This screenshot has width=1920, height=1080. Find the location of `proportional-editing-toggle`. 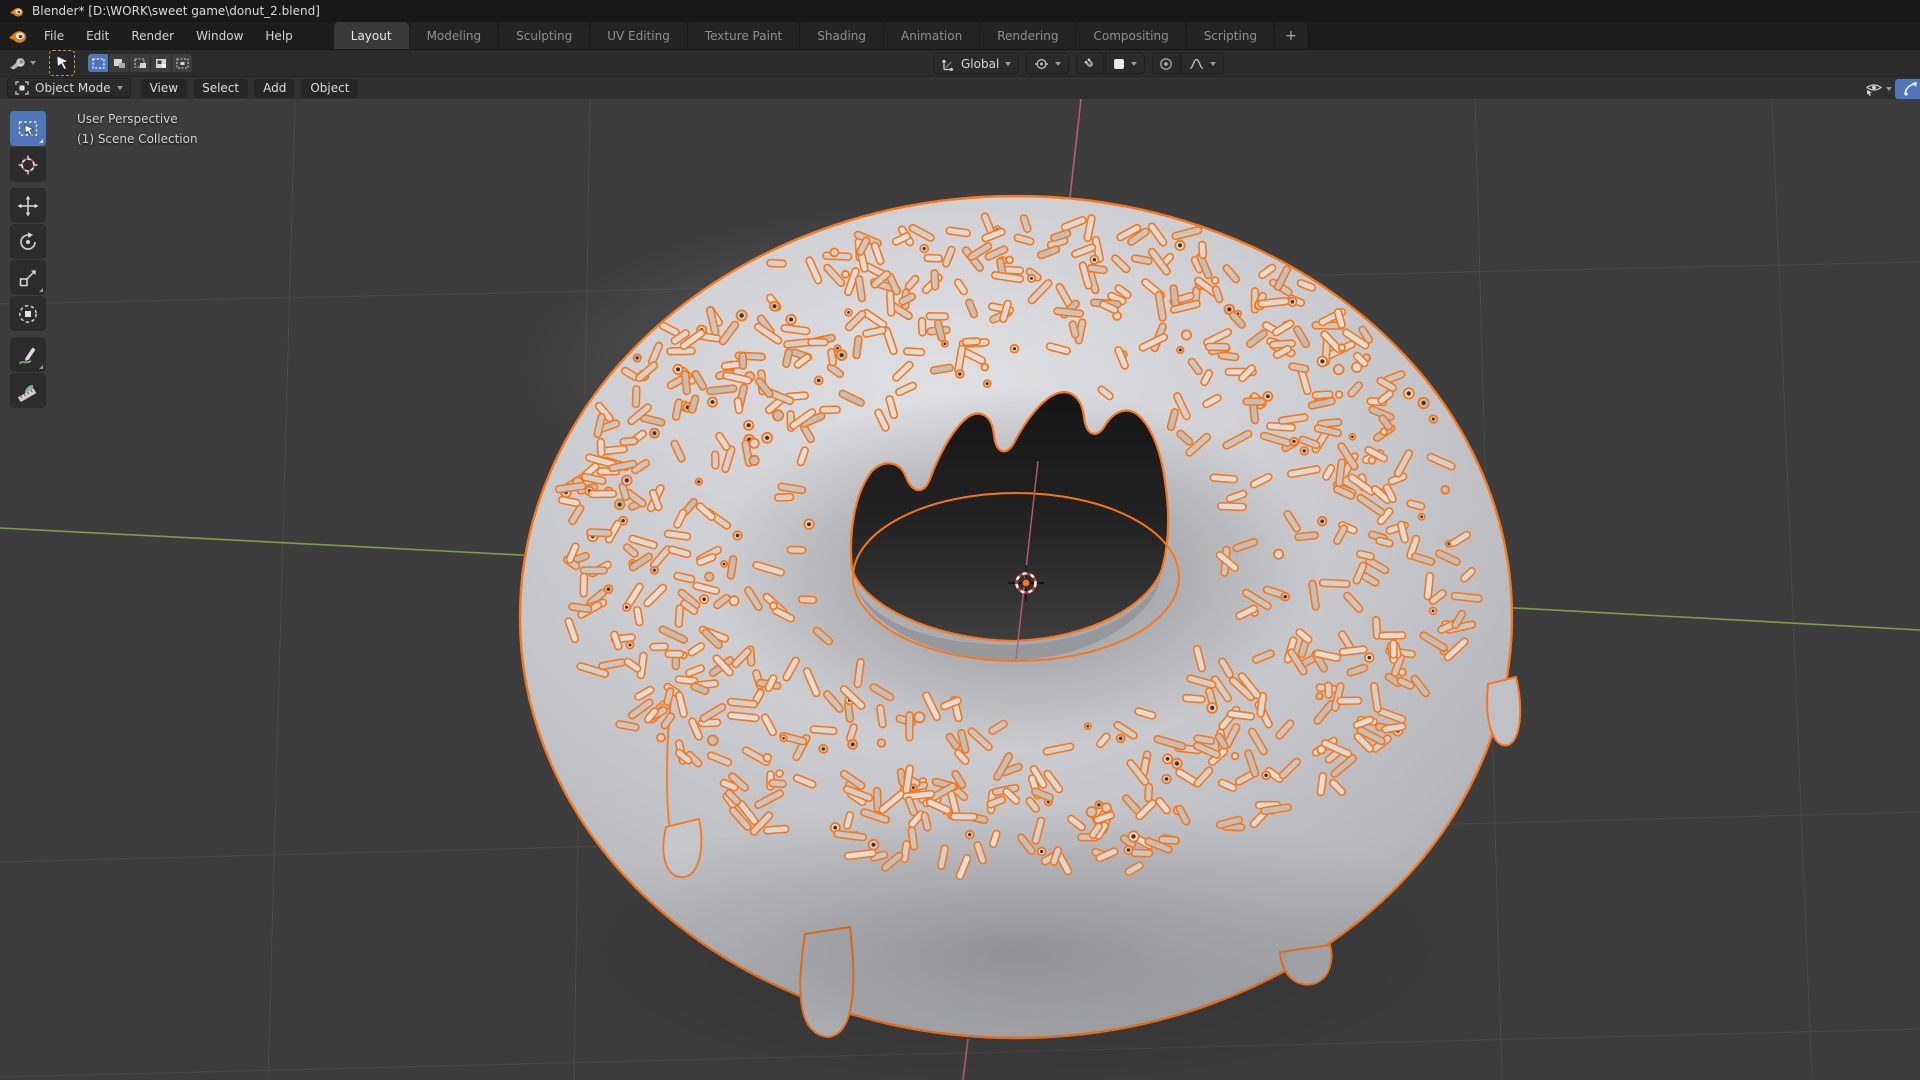

proportional-editing-toggle is located at coordinates (1166, 63).